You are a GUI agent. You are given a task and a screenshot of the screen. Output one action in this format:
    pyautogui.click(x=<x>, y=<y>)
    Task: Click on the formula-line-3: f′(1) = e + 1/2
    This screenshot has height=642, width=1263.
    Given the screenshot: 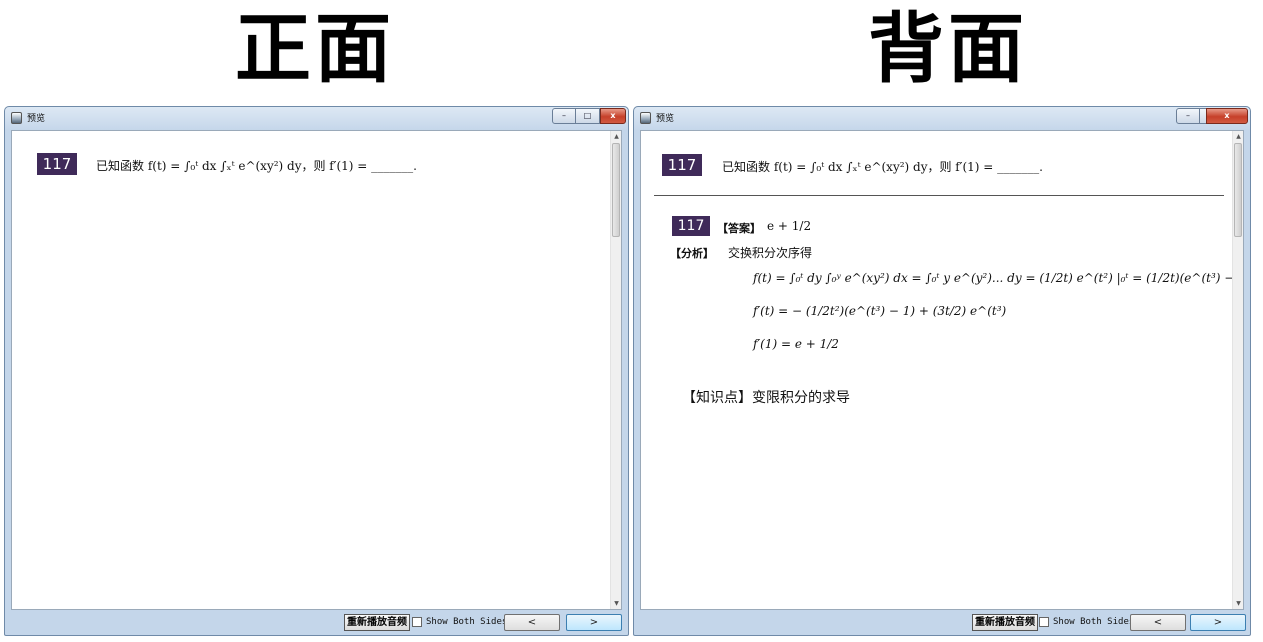 What is the action you would take?
    pyautogui.click(x=796, y=344)
    